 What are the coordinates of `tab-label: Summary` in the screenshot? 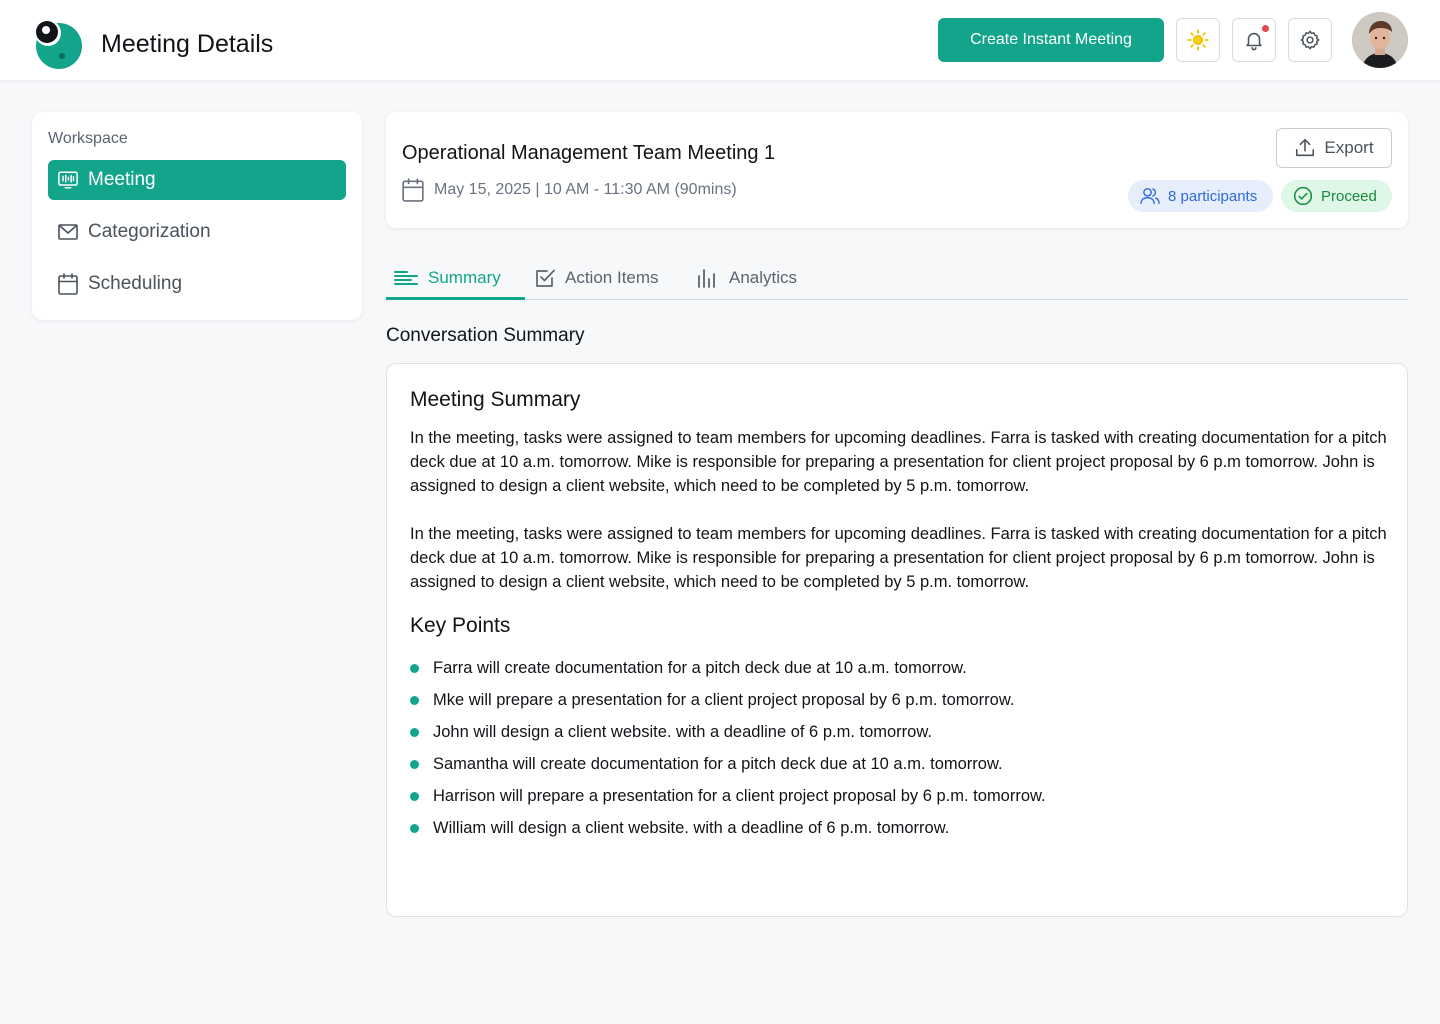 It's located at (464, 277).